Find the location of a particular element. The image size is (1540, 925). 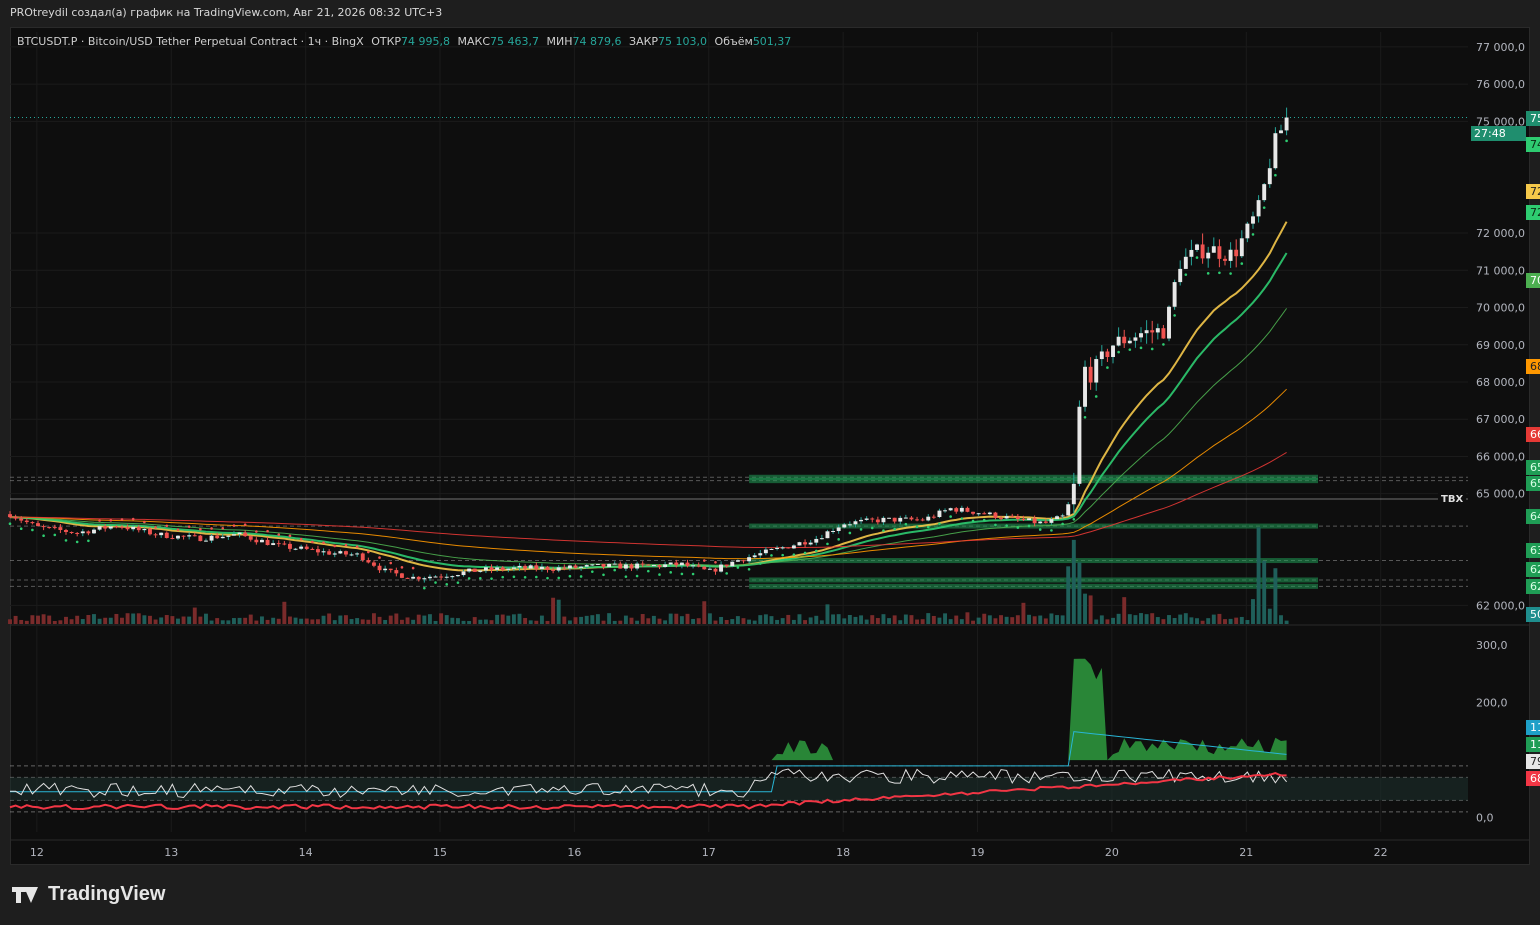

time-axis-tick: 21 is located at coordinates (1246, 852).